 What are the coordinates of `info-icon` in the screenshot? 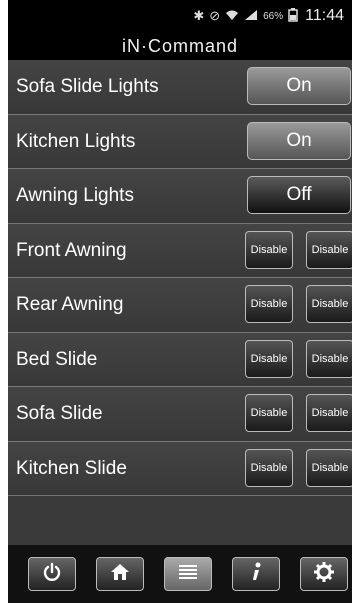 It's located at (256, 574).